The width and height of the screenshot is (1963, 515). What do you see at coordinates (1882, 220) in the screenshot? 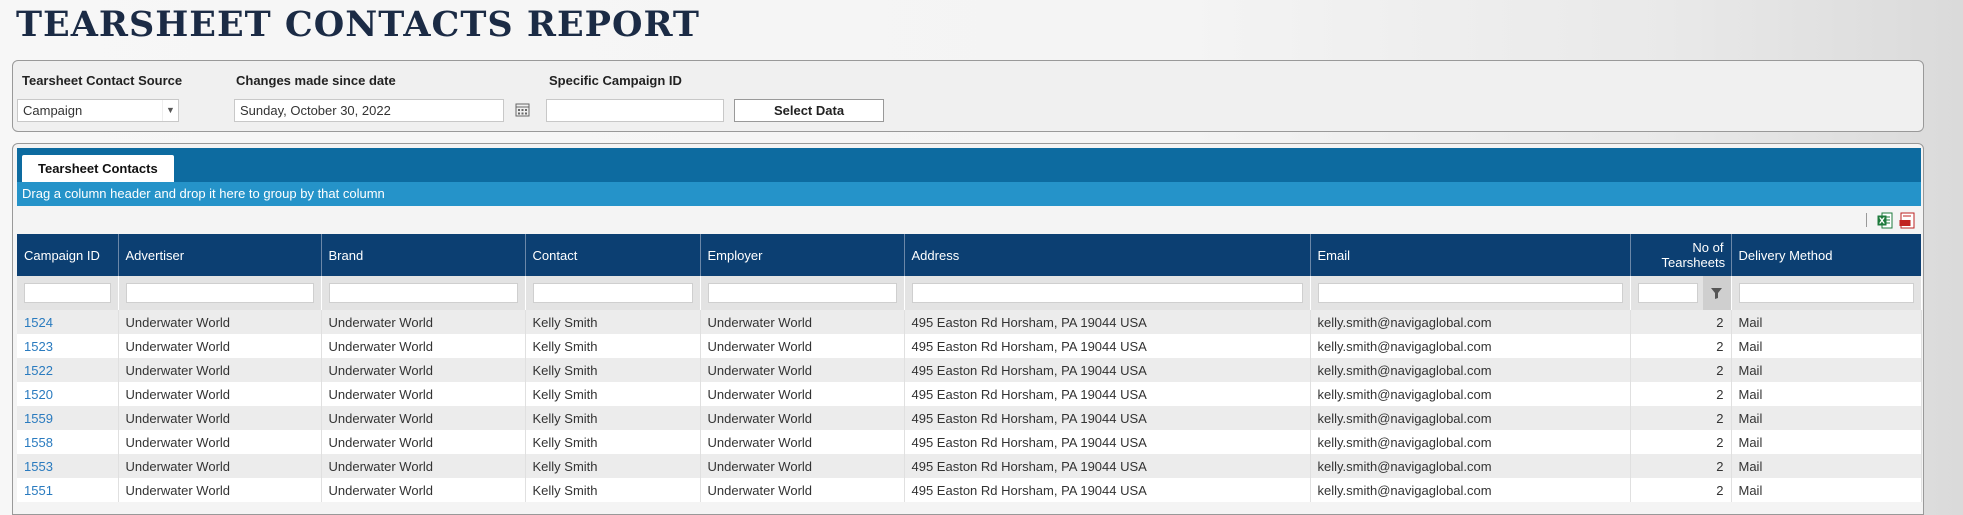
I see `svg-text: X` at bounding box center [1882, 220].